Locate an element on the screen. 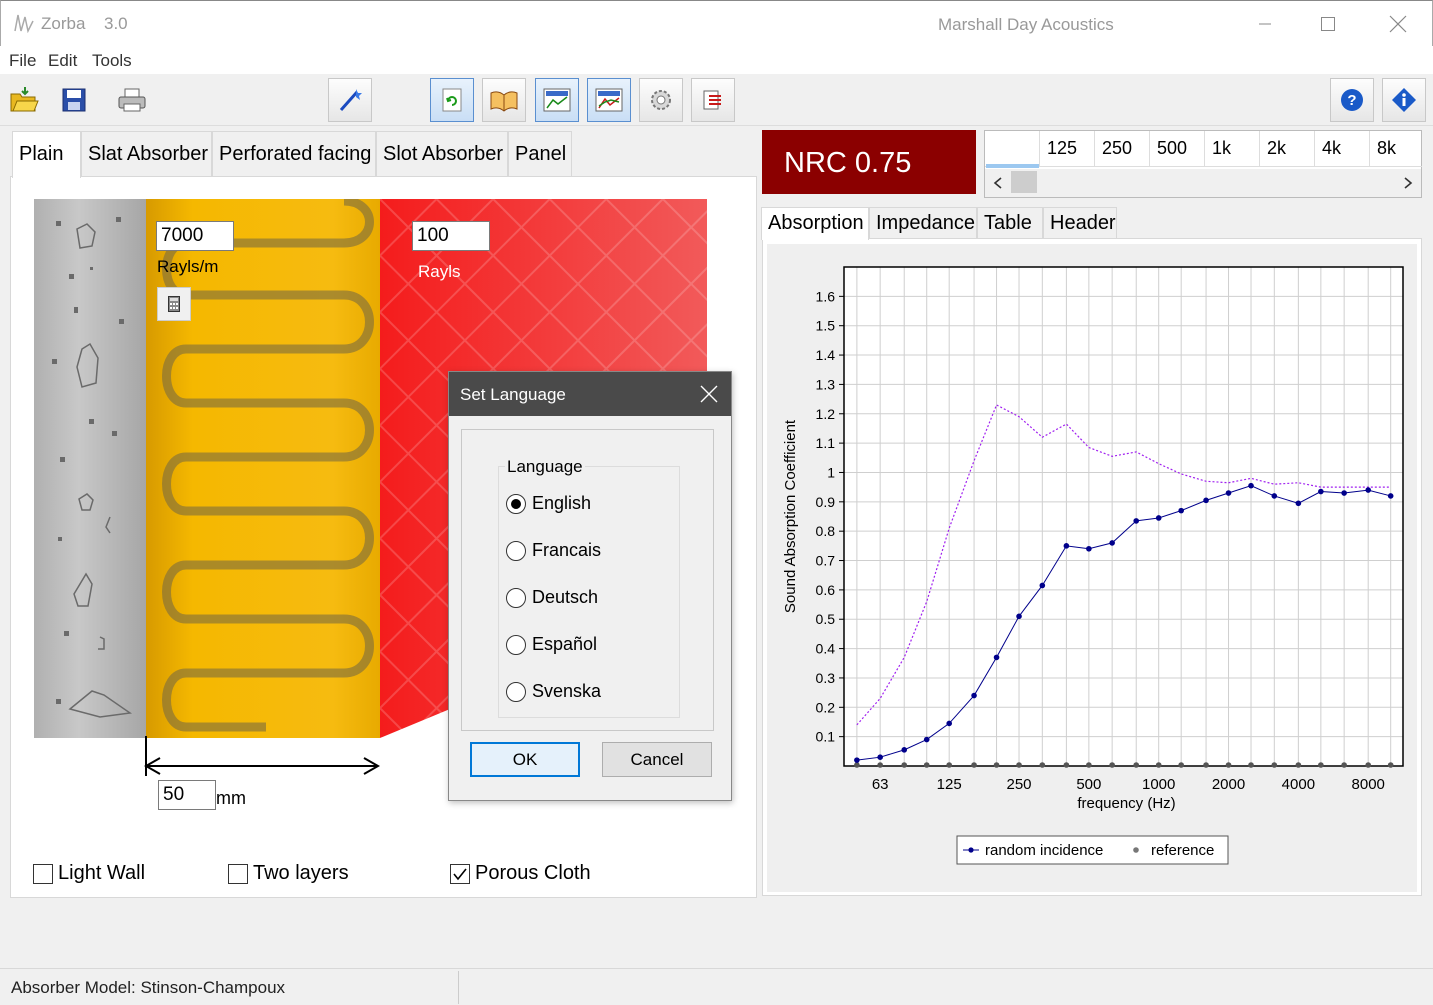 The width and height of the screenshot is (1433, 1005). y-tick-label: 0.6 is located at coordinates (826, 590).